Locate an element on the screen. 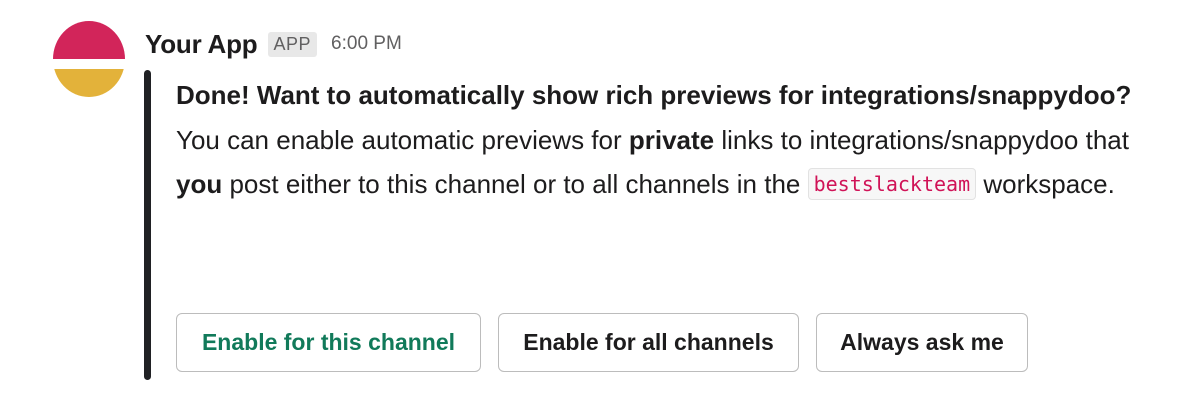 The width and height of the screenshot is (1204, 408). message-header: Your App APP 6:00 PM is located at coordinates (273, 44).